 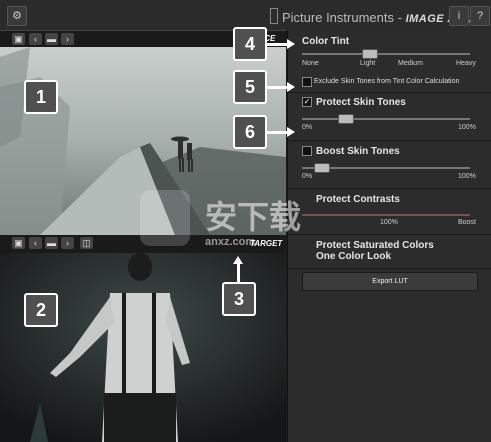 What do you see at coordinates (410, 63) in the screenshot?
I see `tint-tick-medium: Medium` at bounding box center [410, 63].